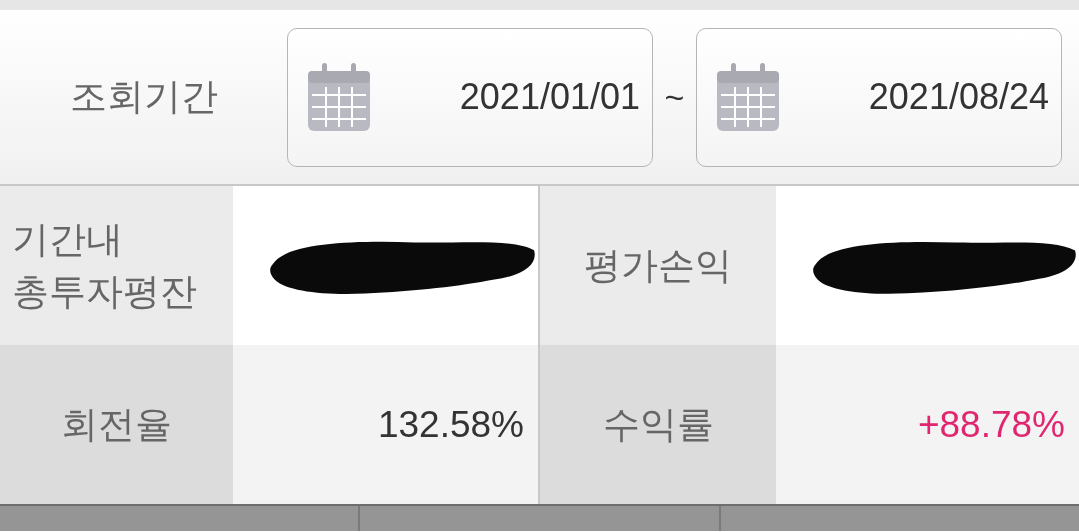 The image size is (1079, 532). Describe the element at coordinates (879, 97) in the screenshot. I see `date-picker: 2021/08/24` at that location.